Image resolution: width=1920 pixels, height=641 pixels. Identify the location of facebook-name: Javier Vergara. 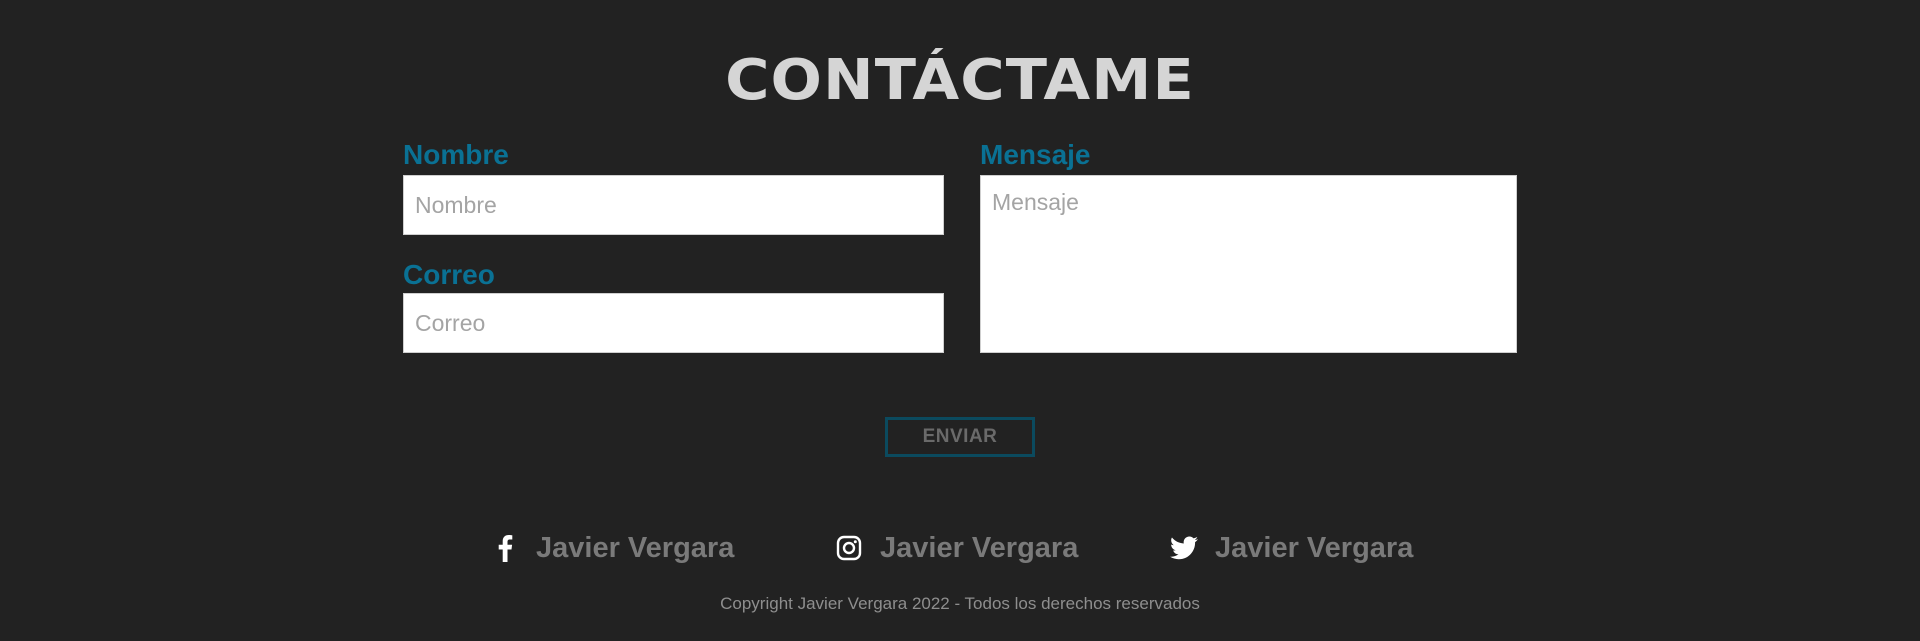
(635, 547).